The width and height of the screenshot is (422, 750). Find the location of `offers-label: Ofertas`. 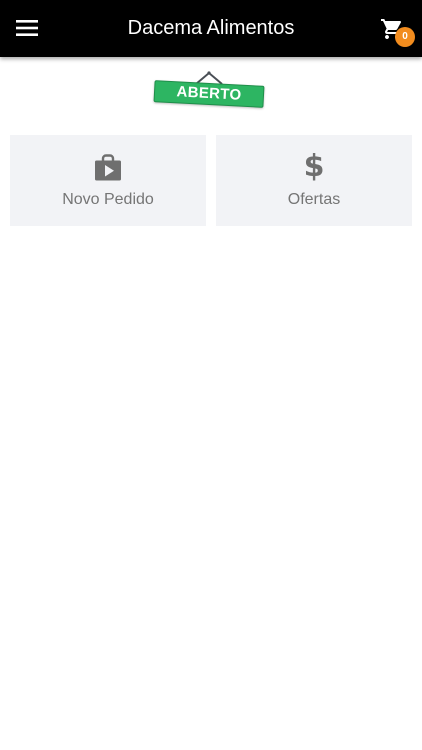

offers-label: Ofertas is located at coordinates (314, 199).